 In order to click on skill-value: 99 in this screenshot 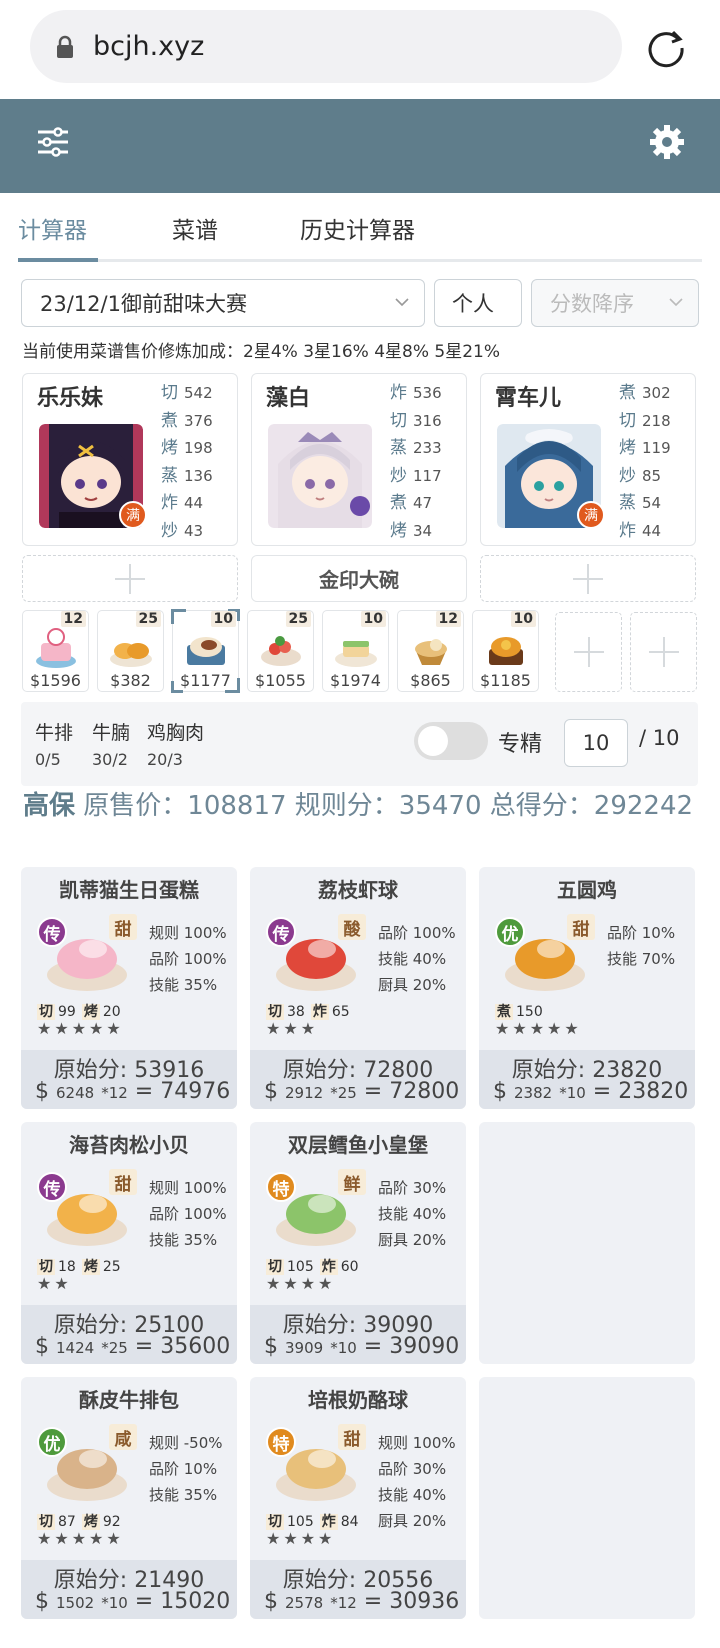, I will do `click(67, 1012)`.